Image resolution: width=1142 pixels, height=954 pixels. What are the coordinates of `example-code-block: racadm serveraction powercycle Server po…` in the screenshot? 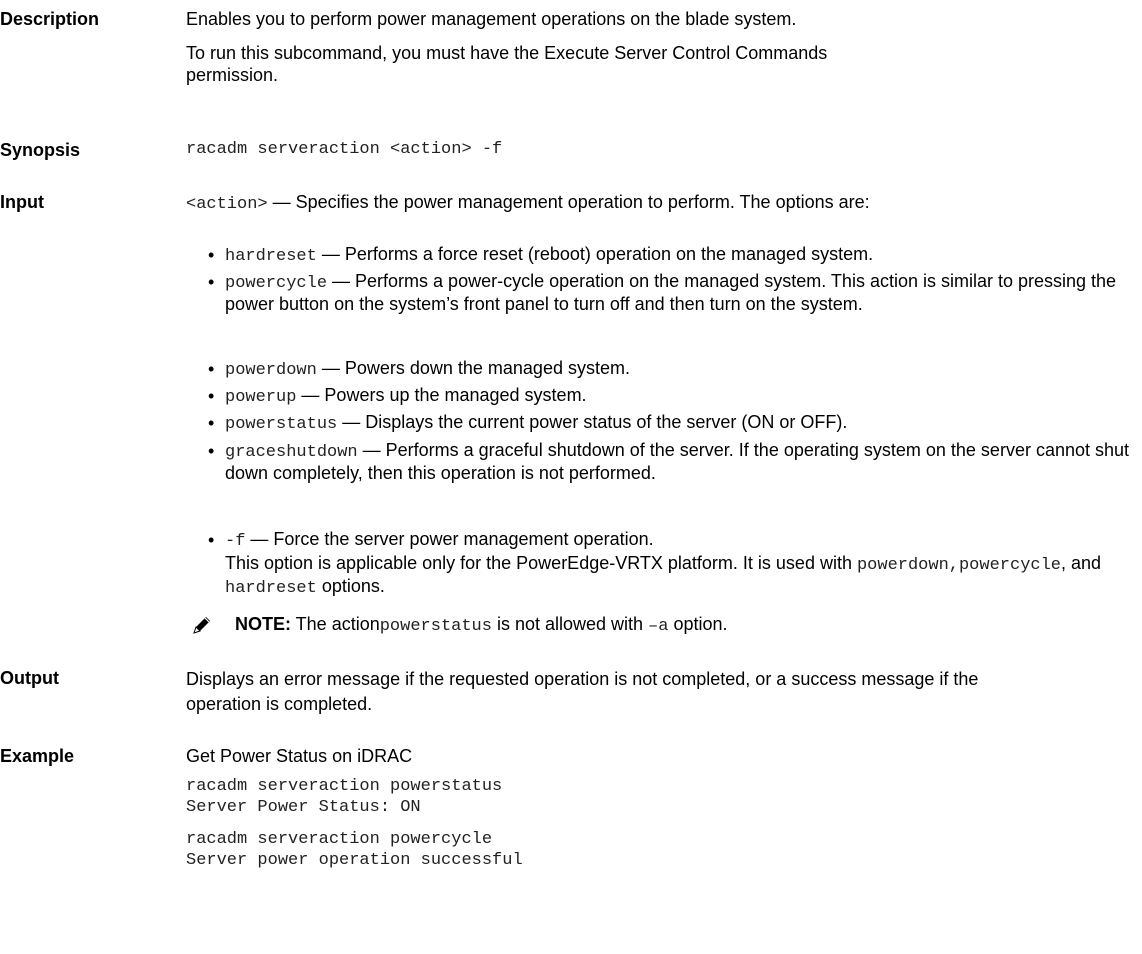 It's located at (658, 850).